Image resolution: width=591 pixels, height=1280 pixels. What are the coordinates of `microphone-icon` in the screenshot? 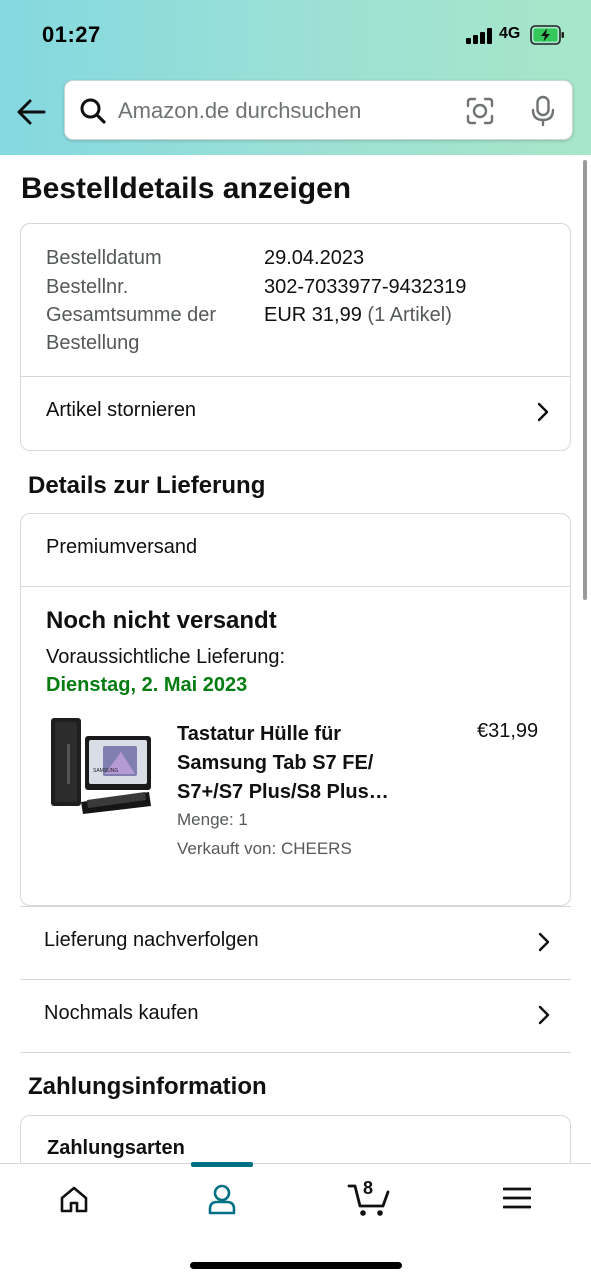 It's located at (543, 111).